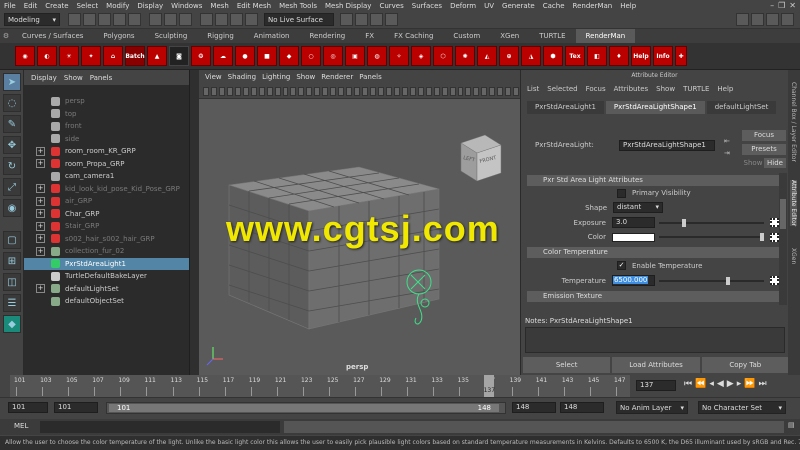 This screenshot has height=450, width=800. Describe the element at coordinates (605, 36) in the screenshot. I see `shelf-tab-renderman: RenderMan` at that location.